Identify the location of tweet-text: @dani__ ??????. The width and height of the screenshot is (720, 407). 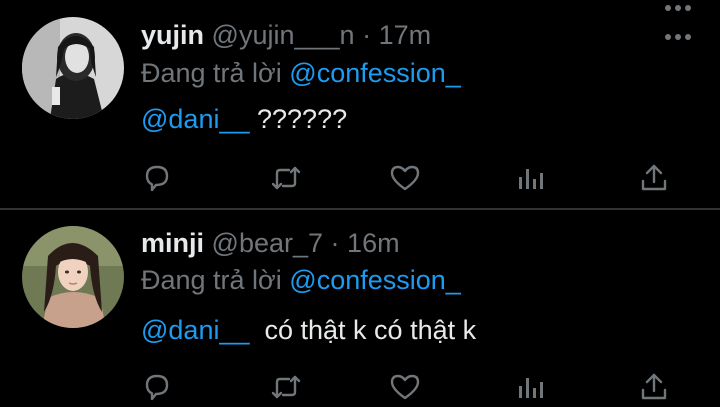
(244, 119).